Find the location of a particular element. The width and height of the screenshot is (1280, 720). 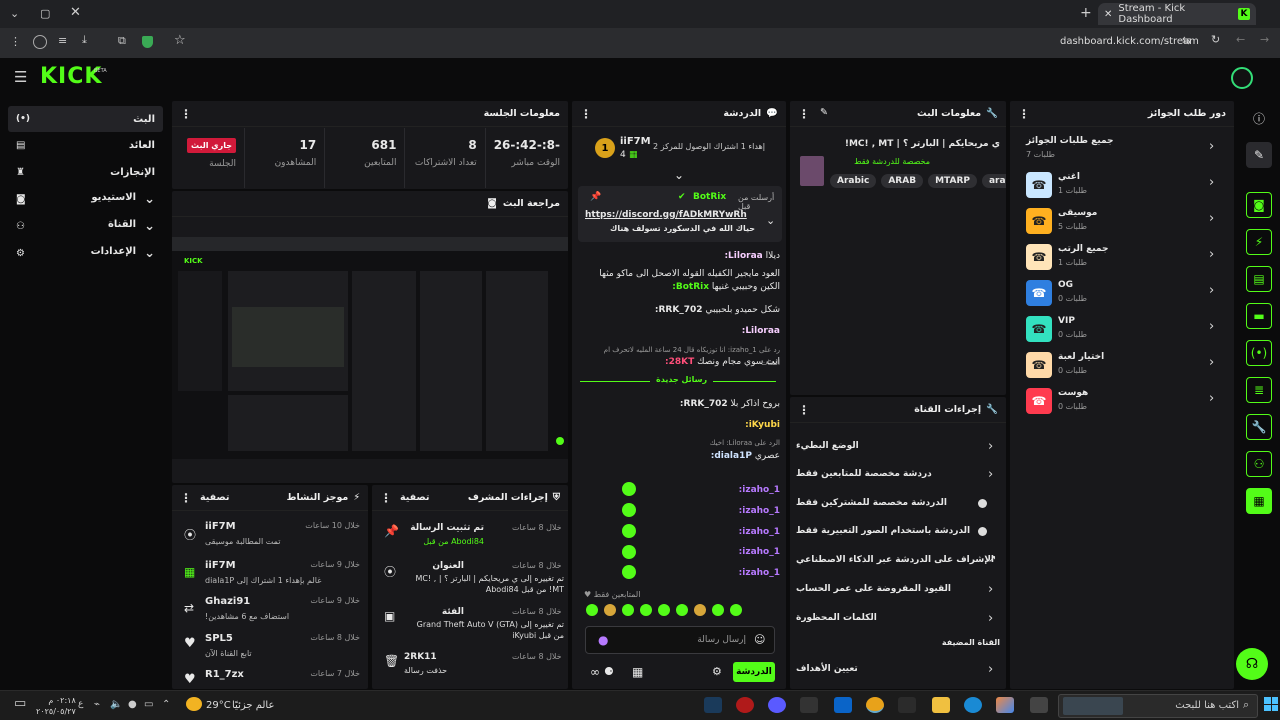

clock: ٠٢:١٨ م ٢٠٢٥/٠٥/٢٧ is located at coordinates (56, 706).